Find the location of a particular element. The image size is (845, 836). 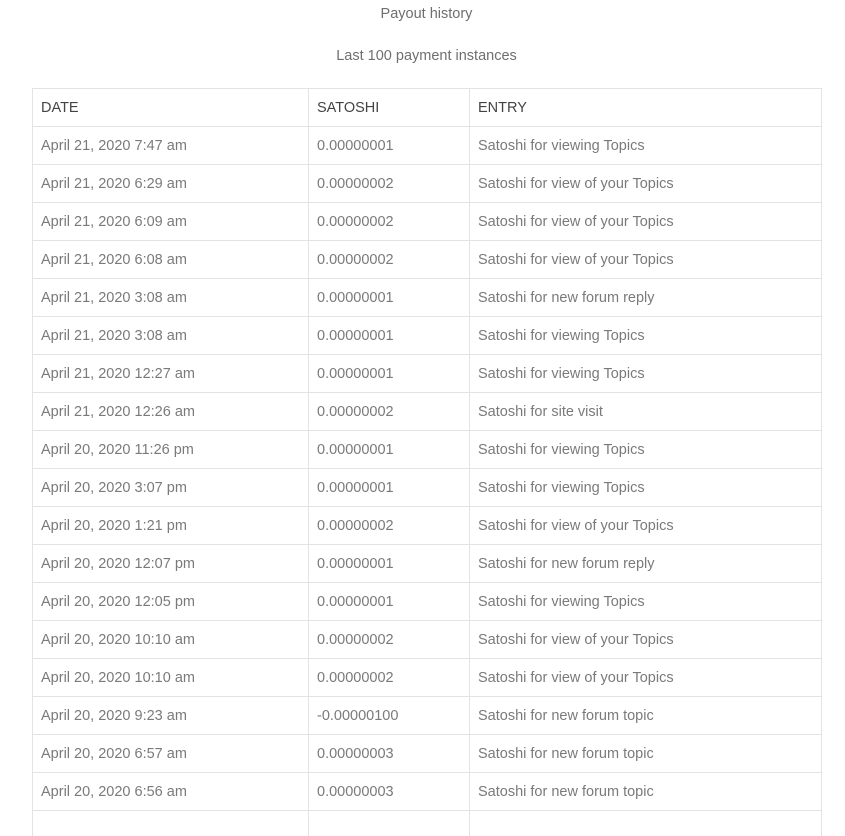

cell-date is located at coordinates (170, 823).